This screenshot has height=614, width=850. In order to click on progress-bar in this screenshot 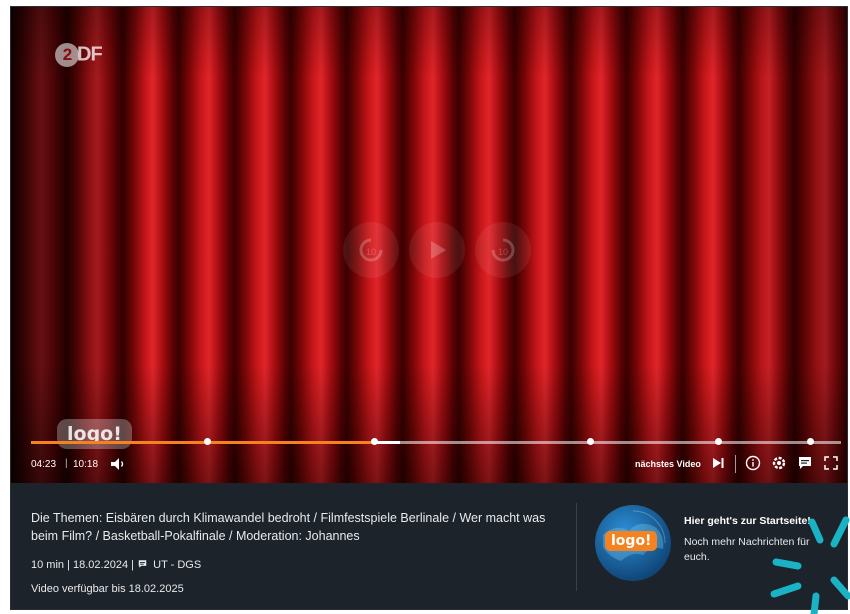, I will do `click(436, 441)`.